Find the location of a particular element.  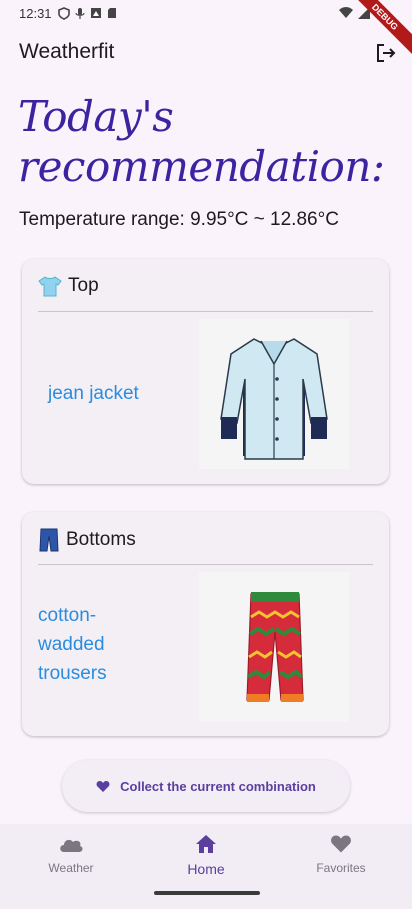

cotton-trousers-image is located at coordinates (275, 647).